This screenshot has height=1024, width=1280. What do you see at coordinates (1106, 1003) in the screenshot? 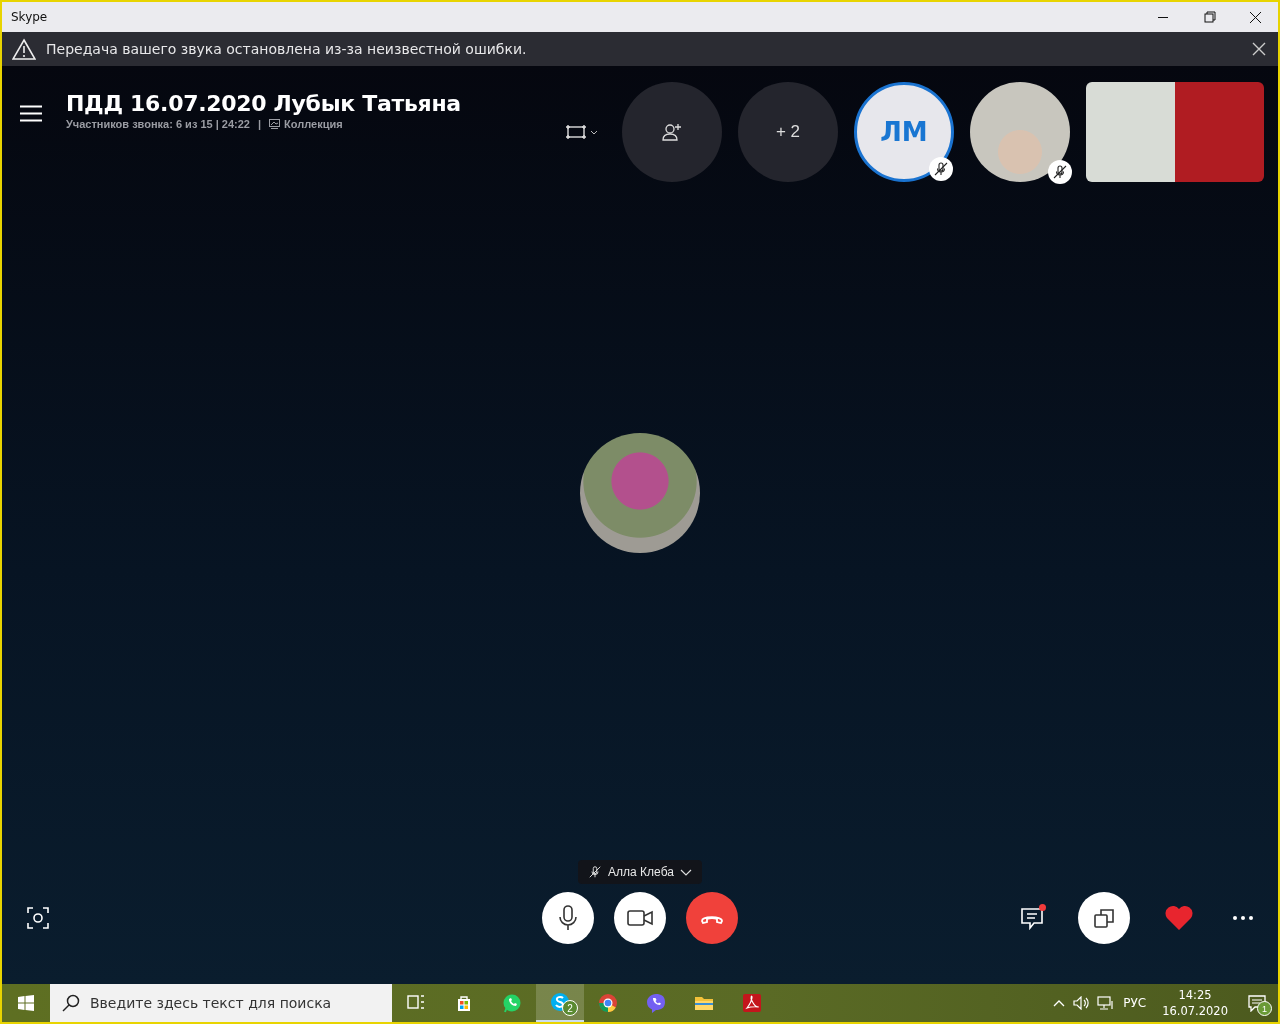
I see `network-icon` at bounding box center [1106, 1003].